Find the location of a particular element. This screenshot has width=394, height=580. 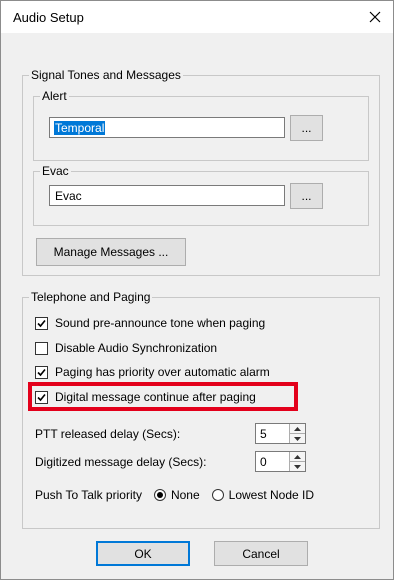

telephone-paging-legend: Telephone and Paging is located at coordinates (91, 297).